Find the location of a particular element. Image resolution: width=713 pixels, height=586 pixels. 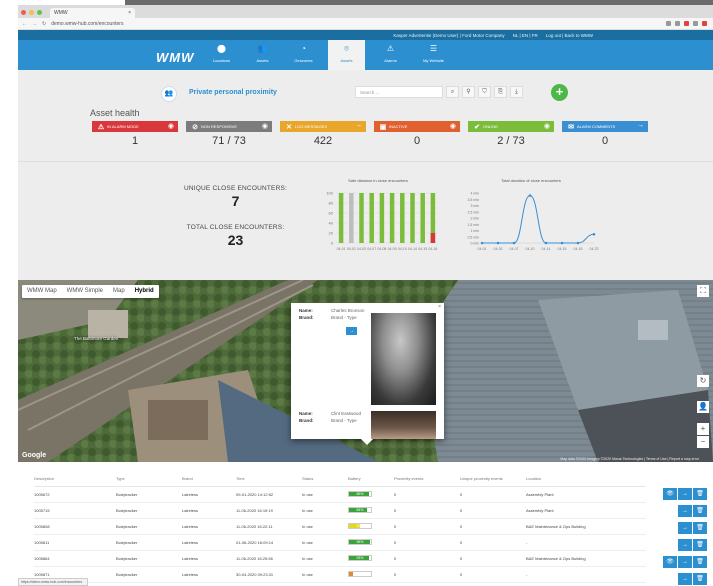

tab-close-icon: × is located at coordinates (129, 13).